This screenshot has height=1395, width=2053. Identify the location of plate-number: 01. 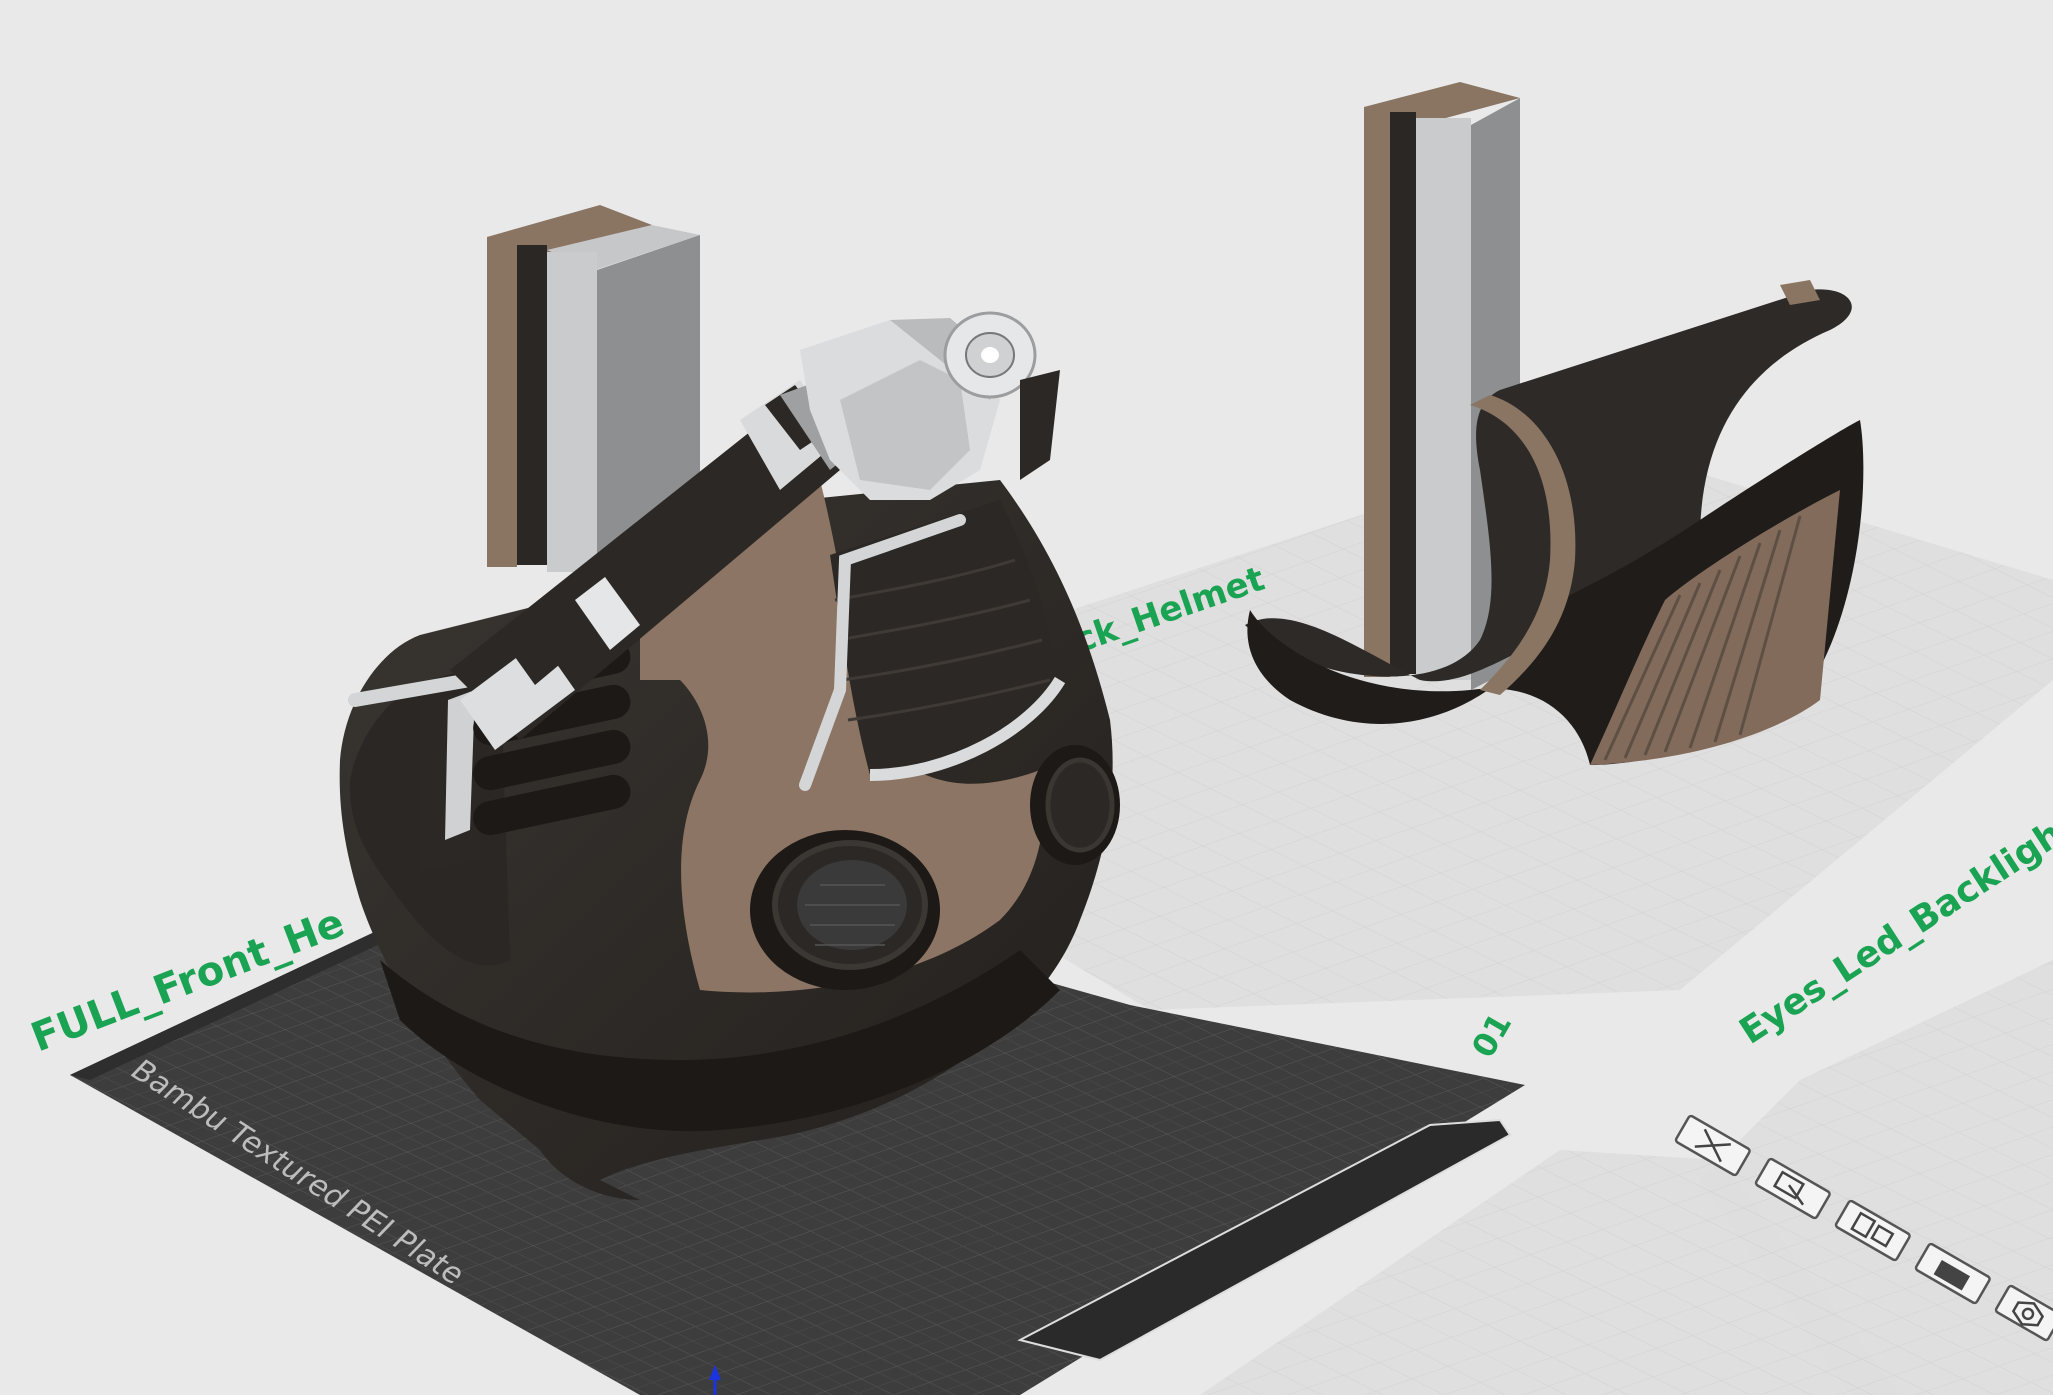
(1491, 1035).